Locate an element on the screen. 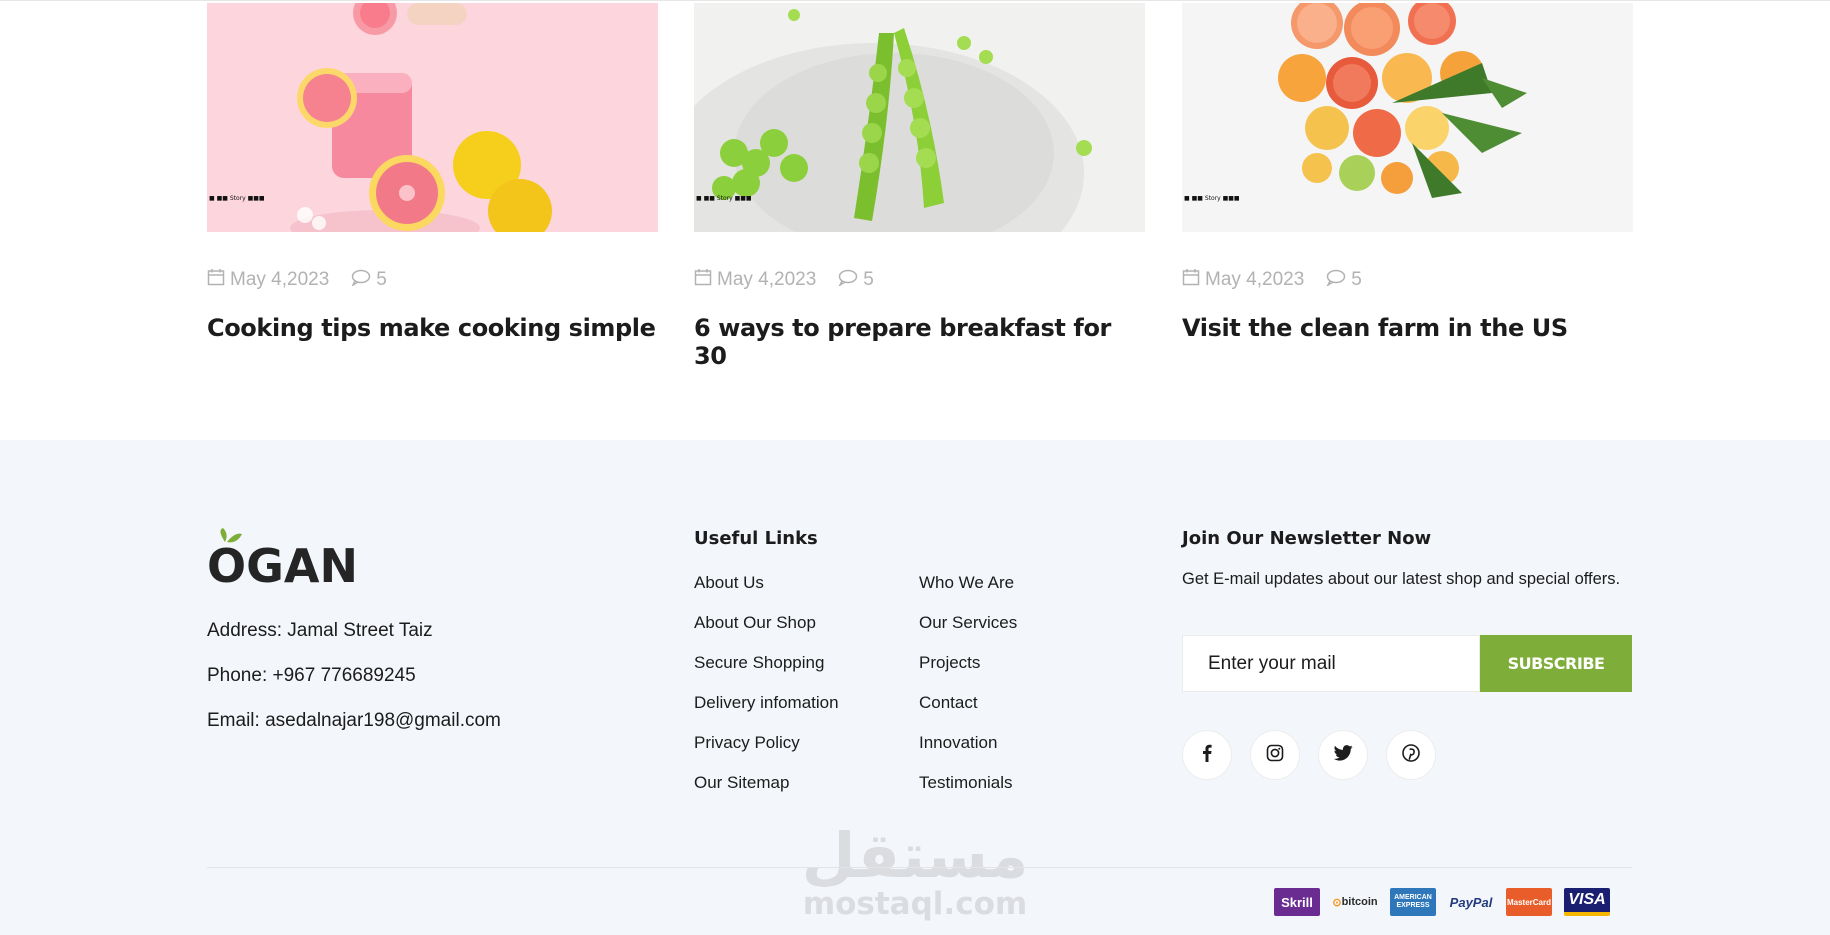 This screenshot has height=935, width=1830. twitter-button is located at coordinates (1343, 755).